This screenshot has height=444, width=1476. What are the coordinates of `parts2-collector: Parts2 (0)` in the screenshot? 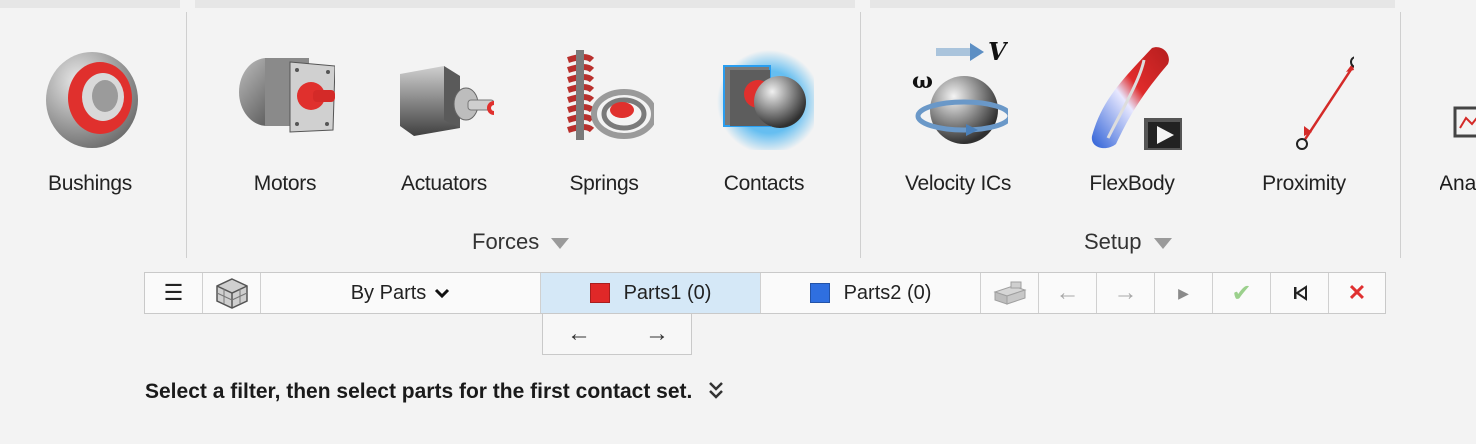 It's located at (871, 293).